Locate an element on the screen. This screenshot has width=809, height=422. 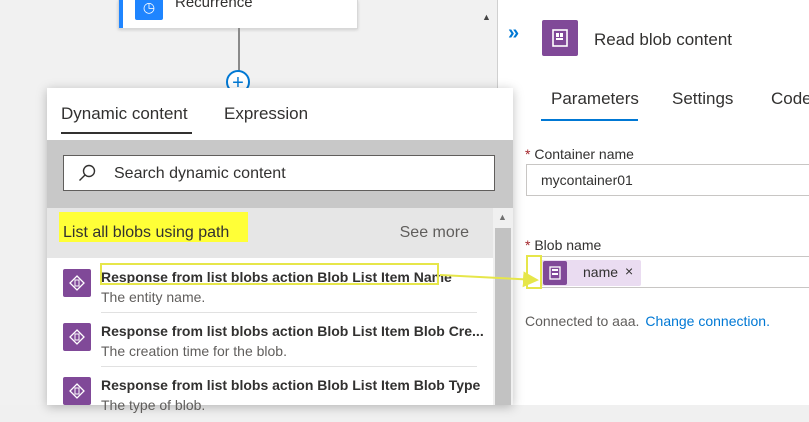
dynamic-content-tabs: Dynamic content Expression is located at coordinates (280, 114).